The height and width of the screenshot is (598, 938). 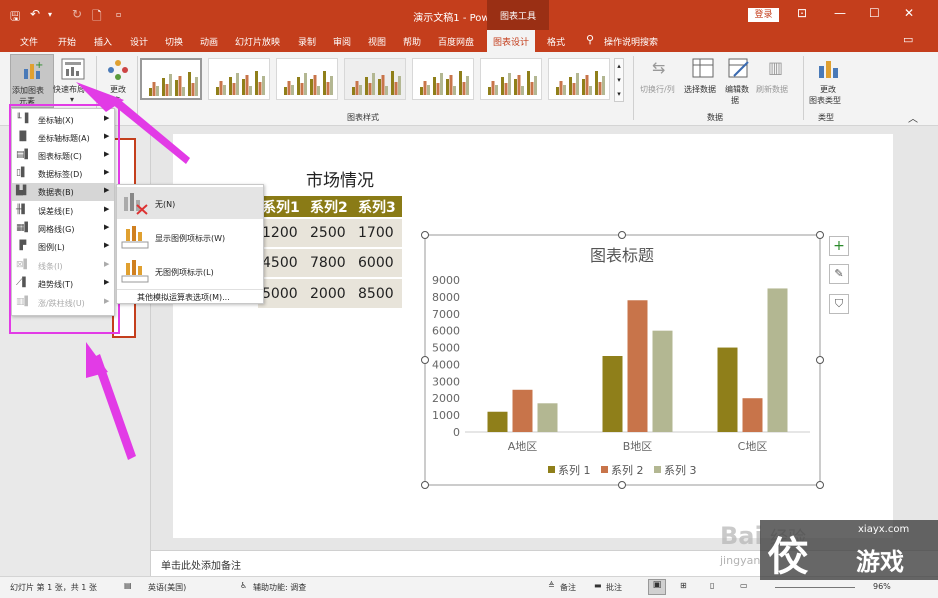 What do you see at coordinates (135, 237) in the screenshot?
I see `data-table-legend-icon` at bounding box center [135, 237].